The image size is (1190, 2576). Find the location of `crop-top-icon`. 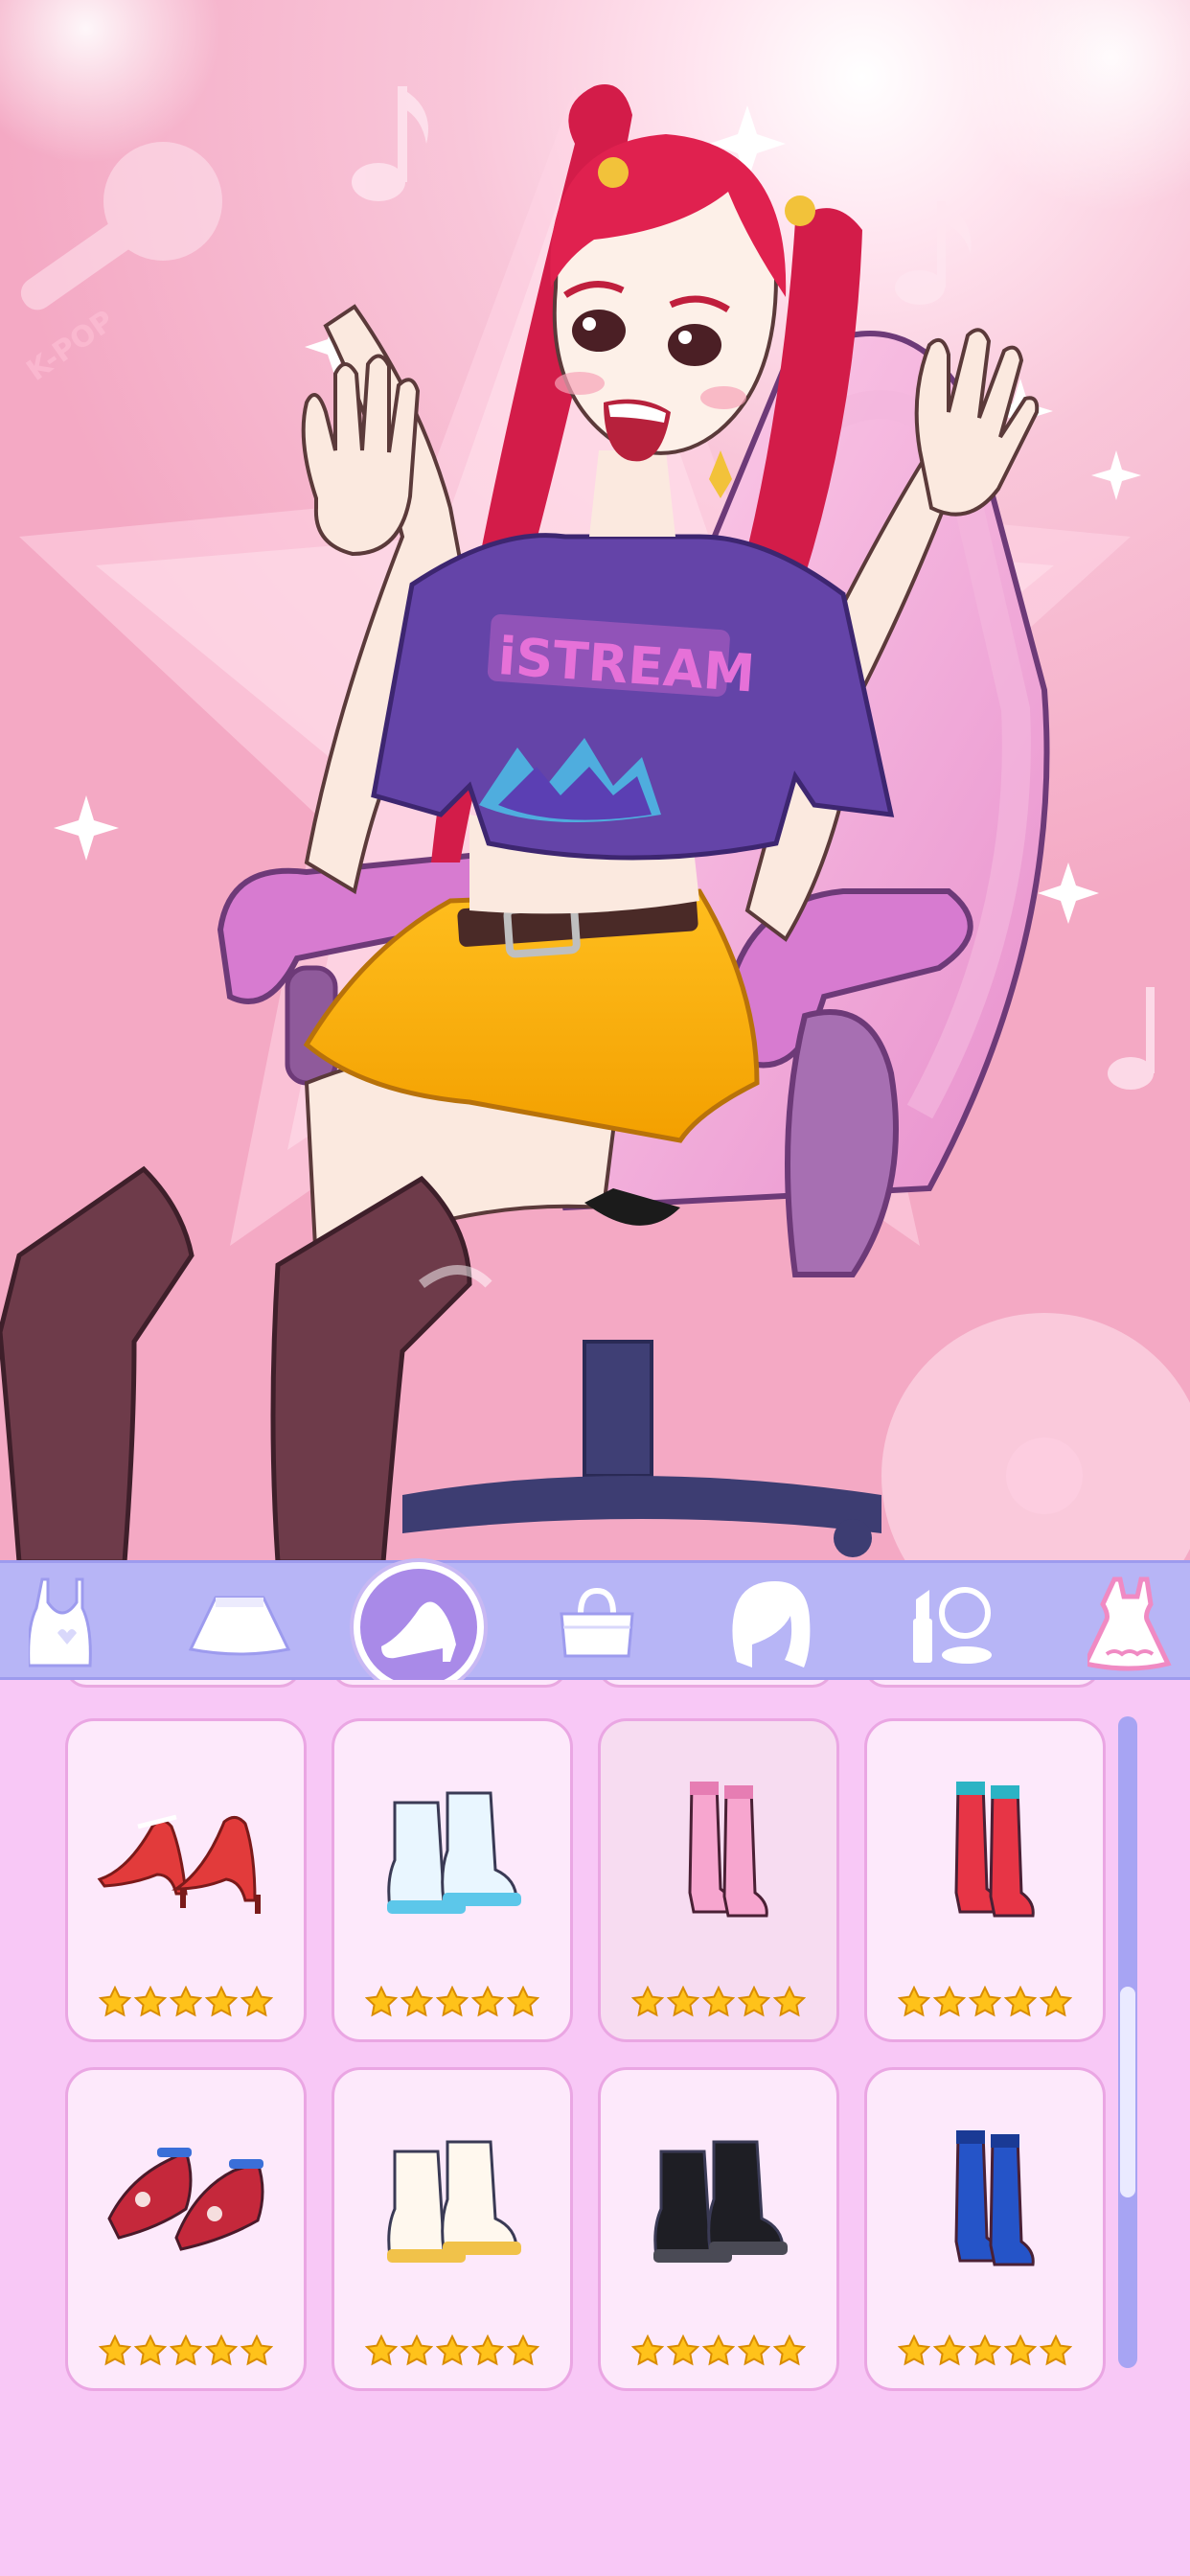

crop-top-icon is located at coordinates (60, 1622).